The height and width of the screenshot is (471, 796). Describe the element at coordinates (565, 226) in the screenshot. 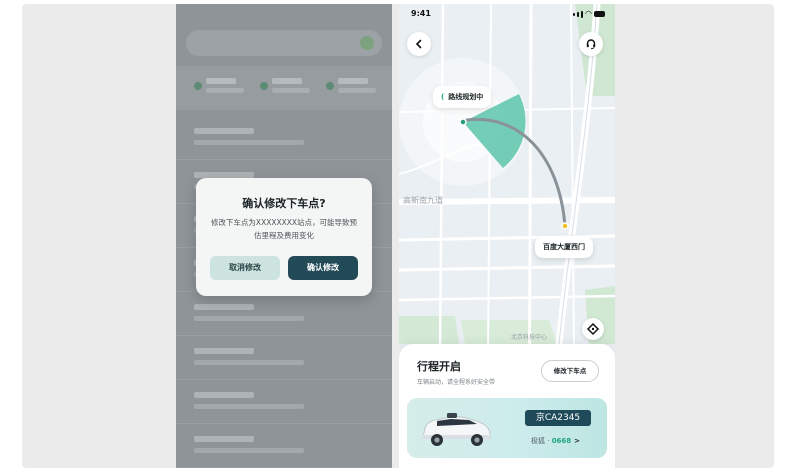

I see `destination-marker` at that location.